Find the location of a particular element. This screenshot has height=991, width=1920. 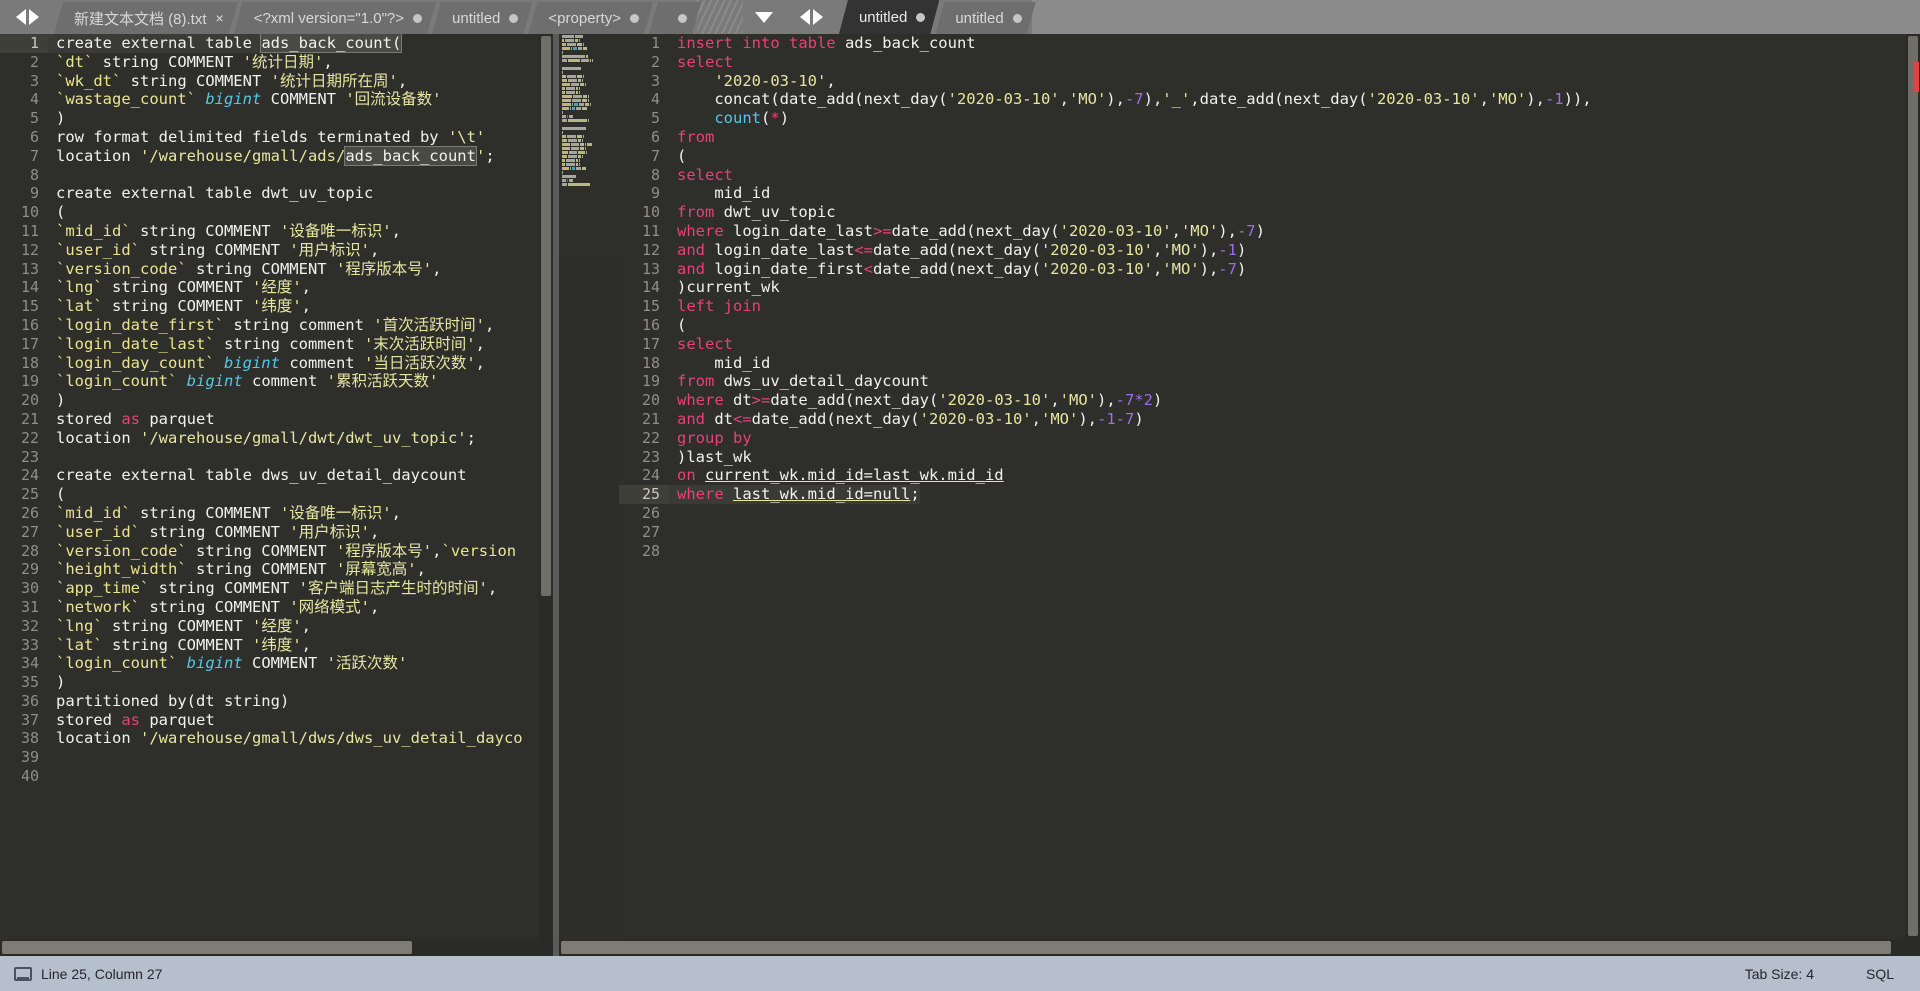

tab-list-dropdown is located at coordinates (763, 17).